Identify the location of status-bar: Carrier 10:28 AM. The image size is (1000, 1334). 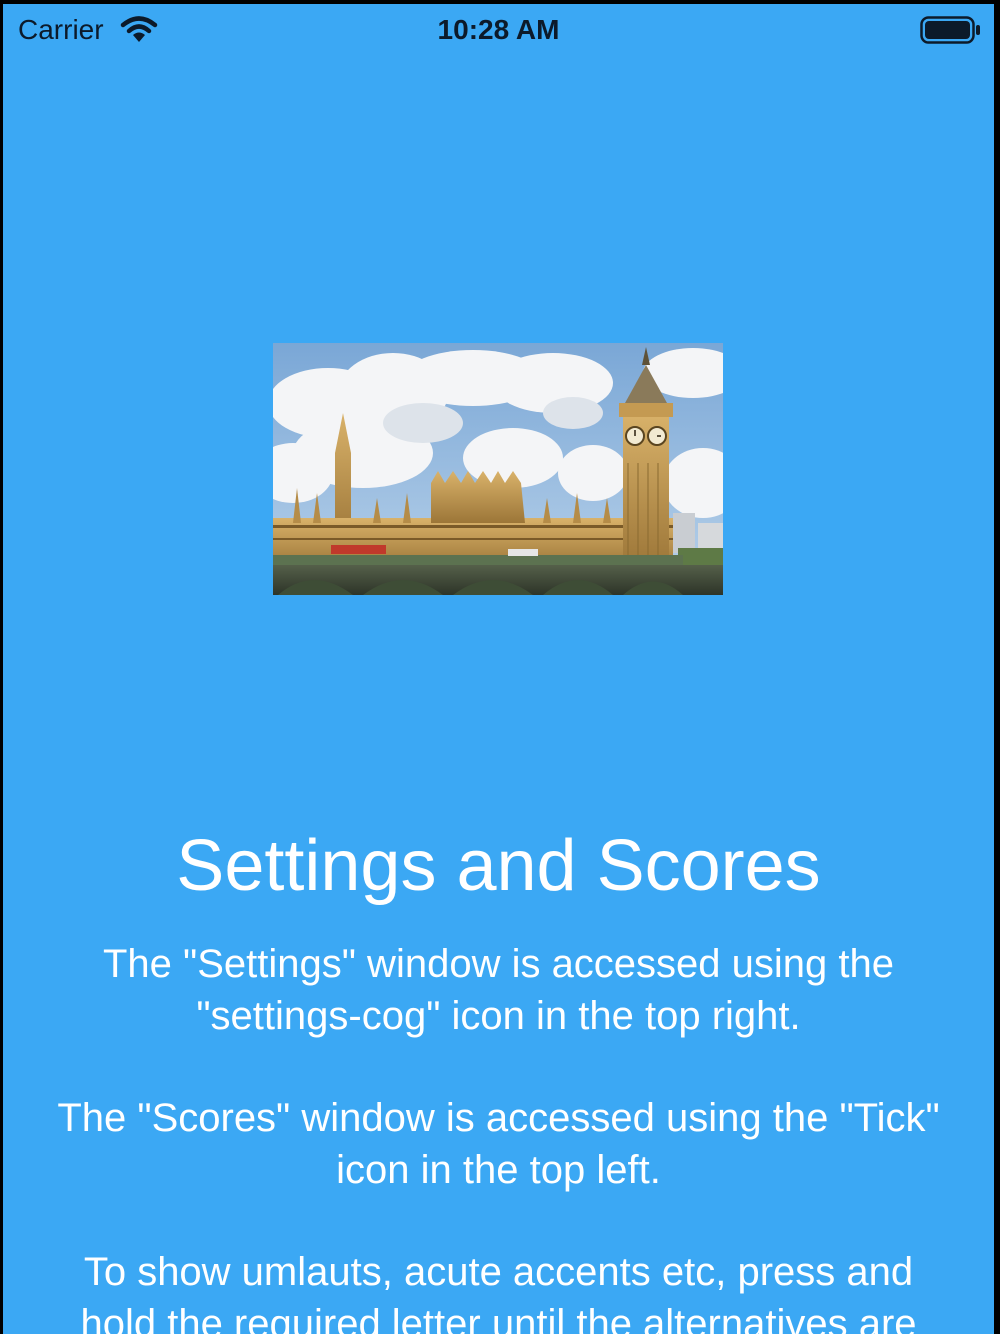
(498, 30).